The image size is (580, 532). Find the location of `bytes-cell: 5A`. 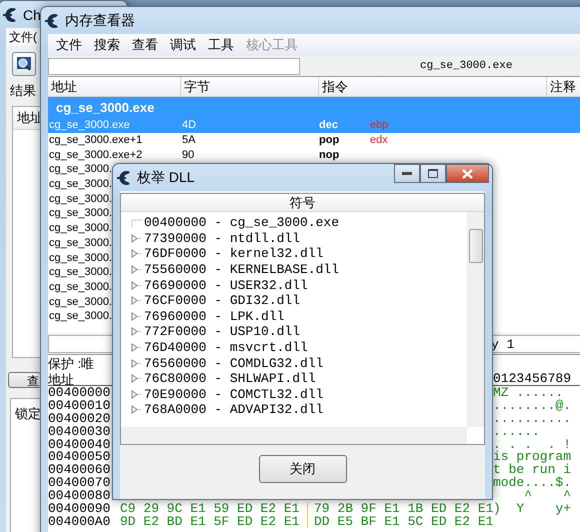

bytes-cell: 5A is located at coordinates (188, 140).